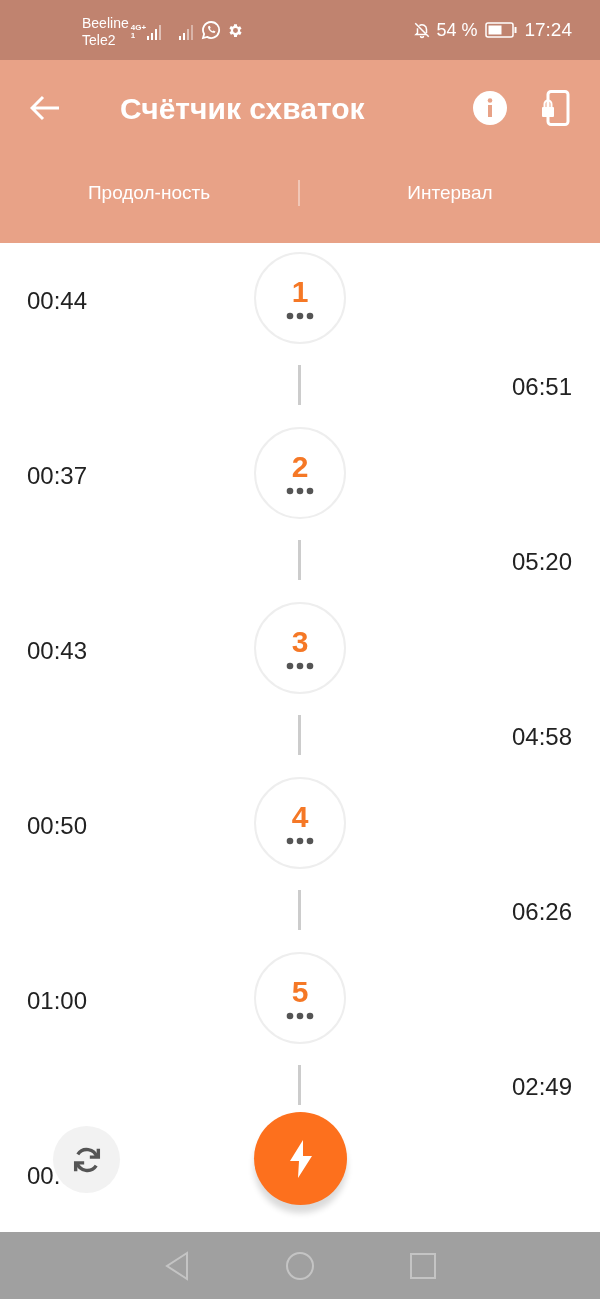 The height and width of the screenshot is (1299, 600). I want to click on contraction-number: 4, so click(300, 817).